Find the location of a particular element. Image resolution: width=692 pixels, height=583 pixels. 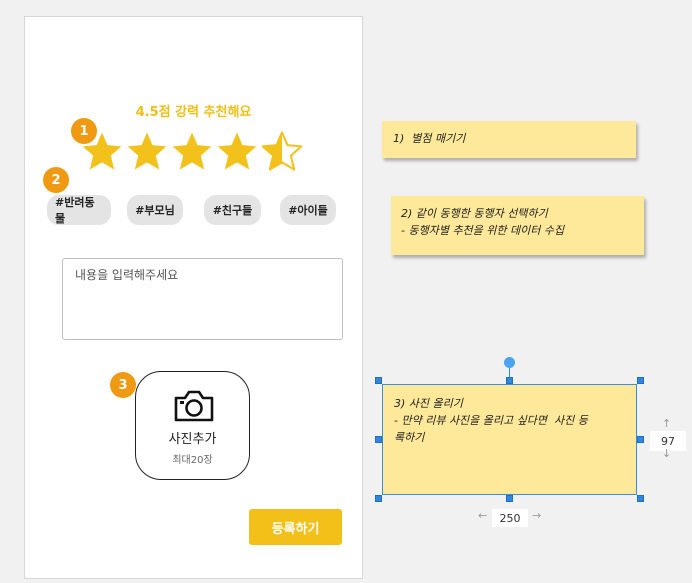

submit-button: 등록하기 is located at coordinates (295, 527).